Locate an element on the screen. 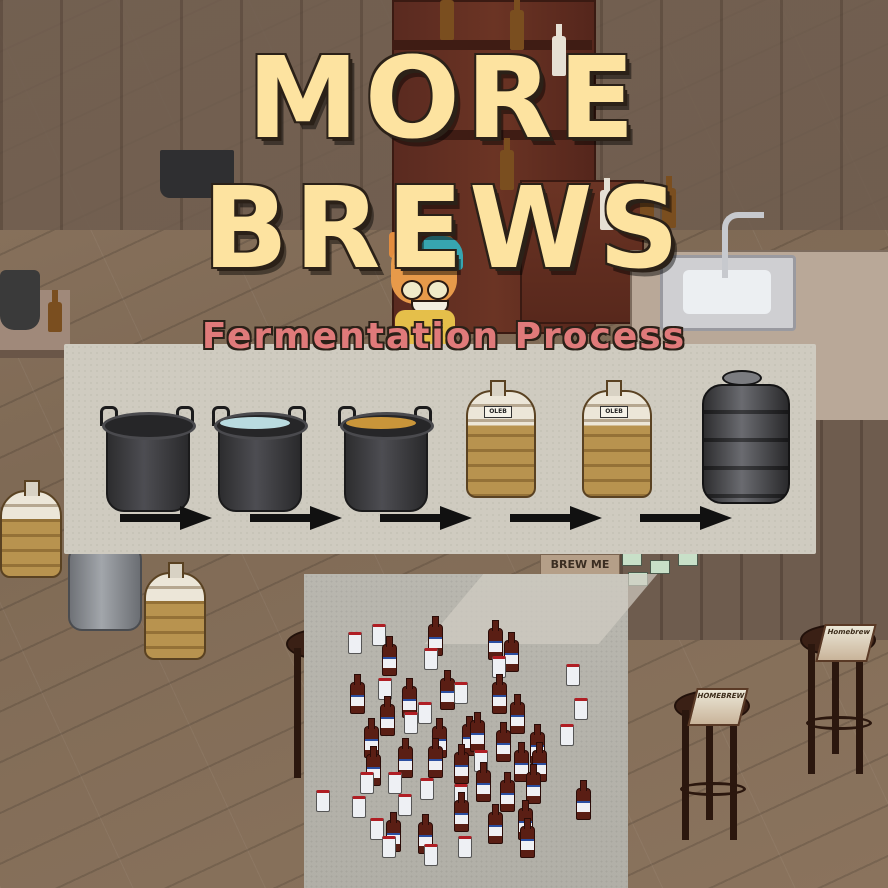 This screenshot has height=888, width=888. keg-cap is located at coordinates (742, 378).